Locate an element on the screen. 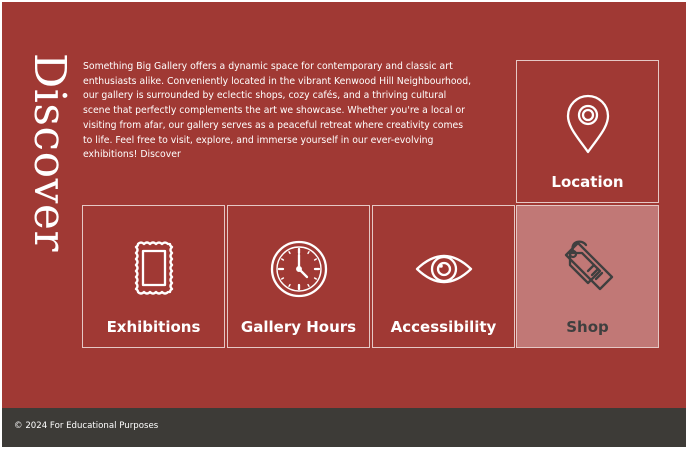 The image size is (688, 449). clock-icon is located at coordinates (299, 269).